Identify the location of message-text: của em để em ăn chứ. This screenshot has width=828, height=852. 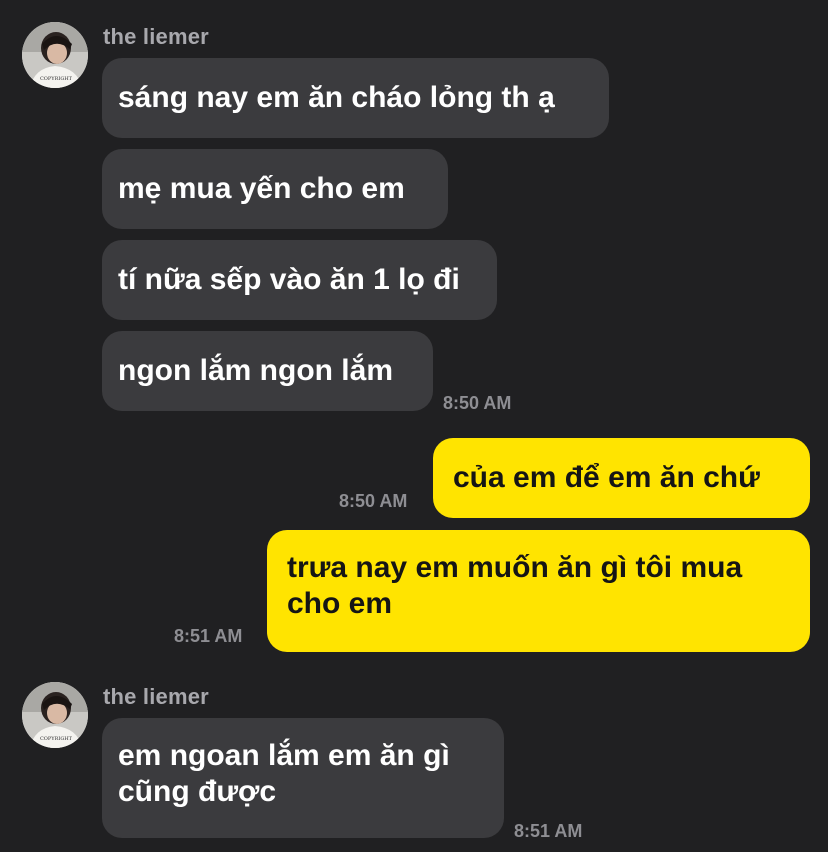
(606, 477).